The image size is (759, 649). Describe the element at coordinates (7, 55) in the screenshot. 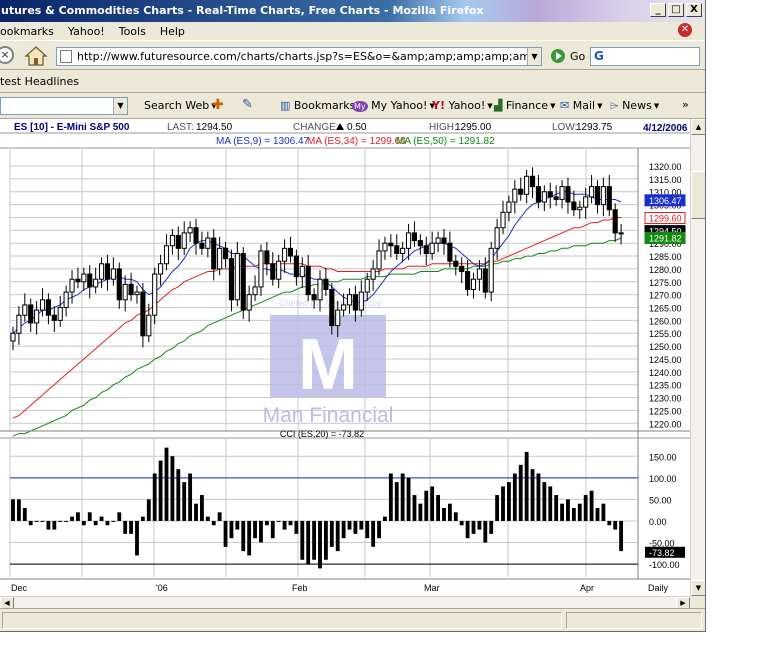

I see `stop-reload-icon: ×` at that location.